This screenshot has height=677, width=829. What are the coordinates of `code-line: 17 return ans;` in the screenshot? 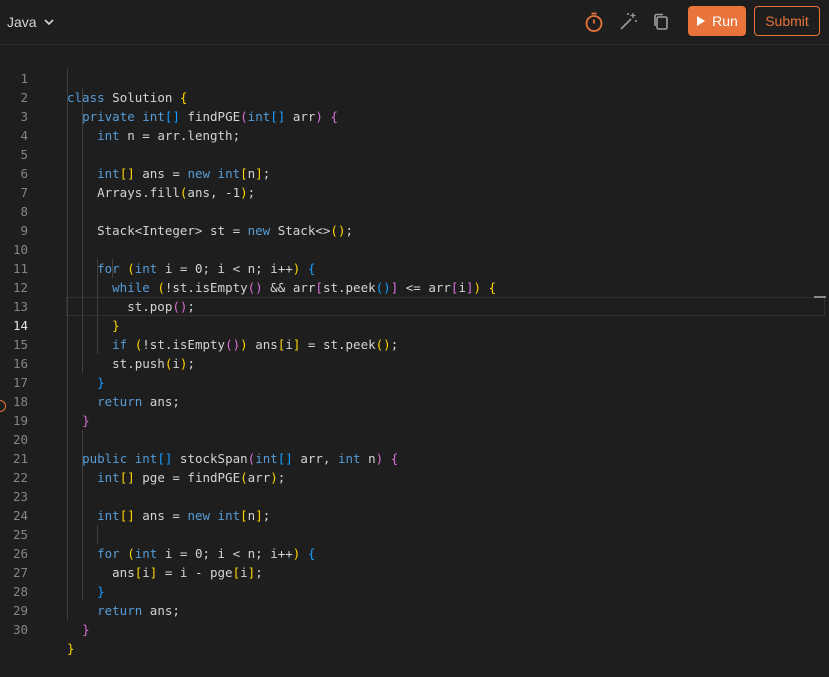 It's located at (414, 381).